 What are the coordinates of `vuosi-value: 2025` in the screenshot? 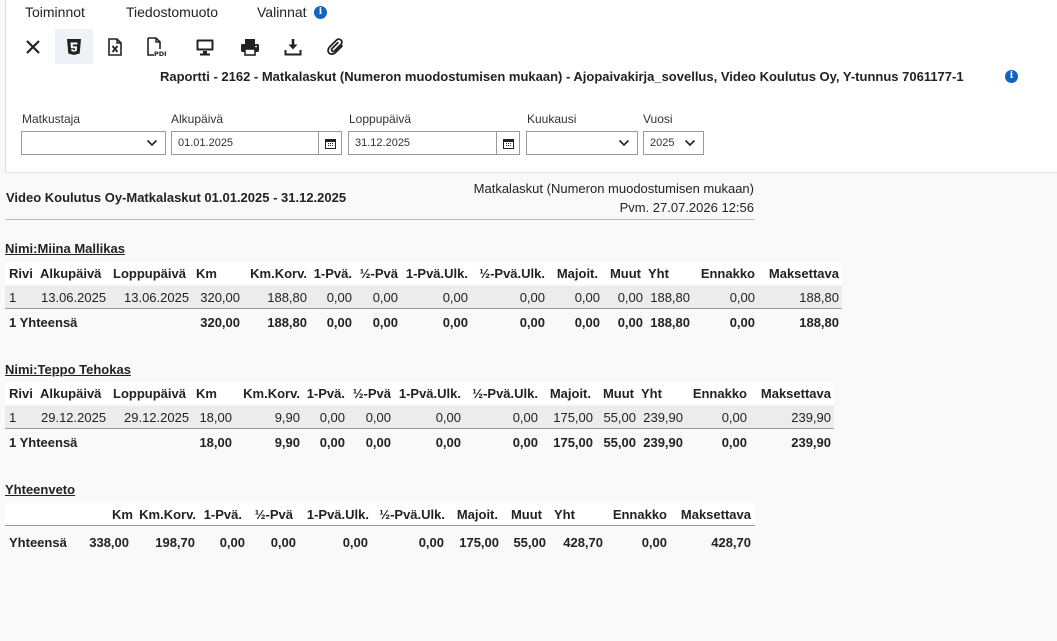 It's located at (662, 143).